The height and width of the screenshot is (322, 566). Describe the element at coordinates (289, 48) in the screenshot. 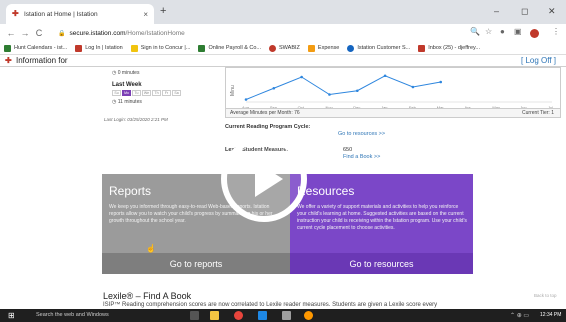

I see `bookmark-label: SWABIZ` at that location.